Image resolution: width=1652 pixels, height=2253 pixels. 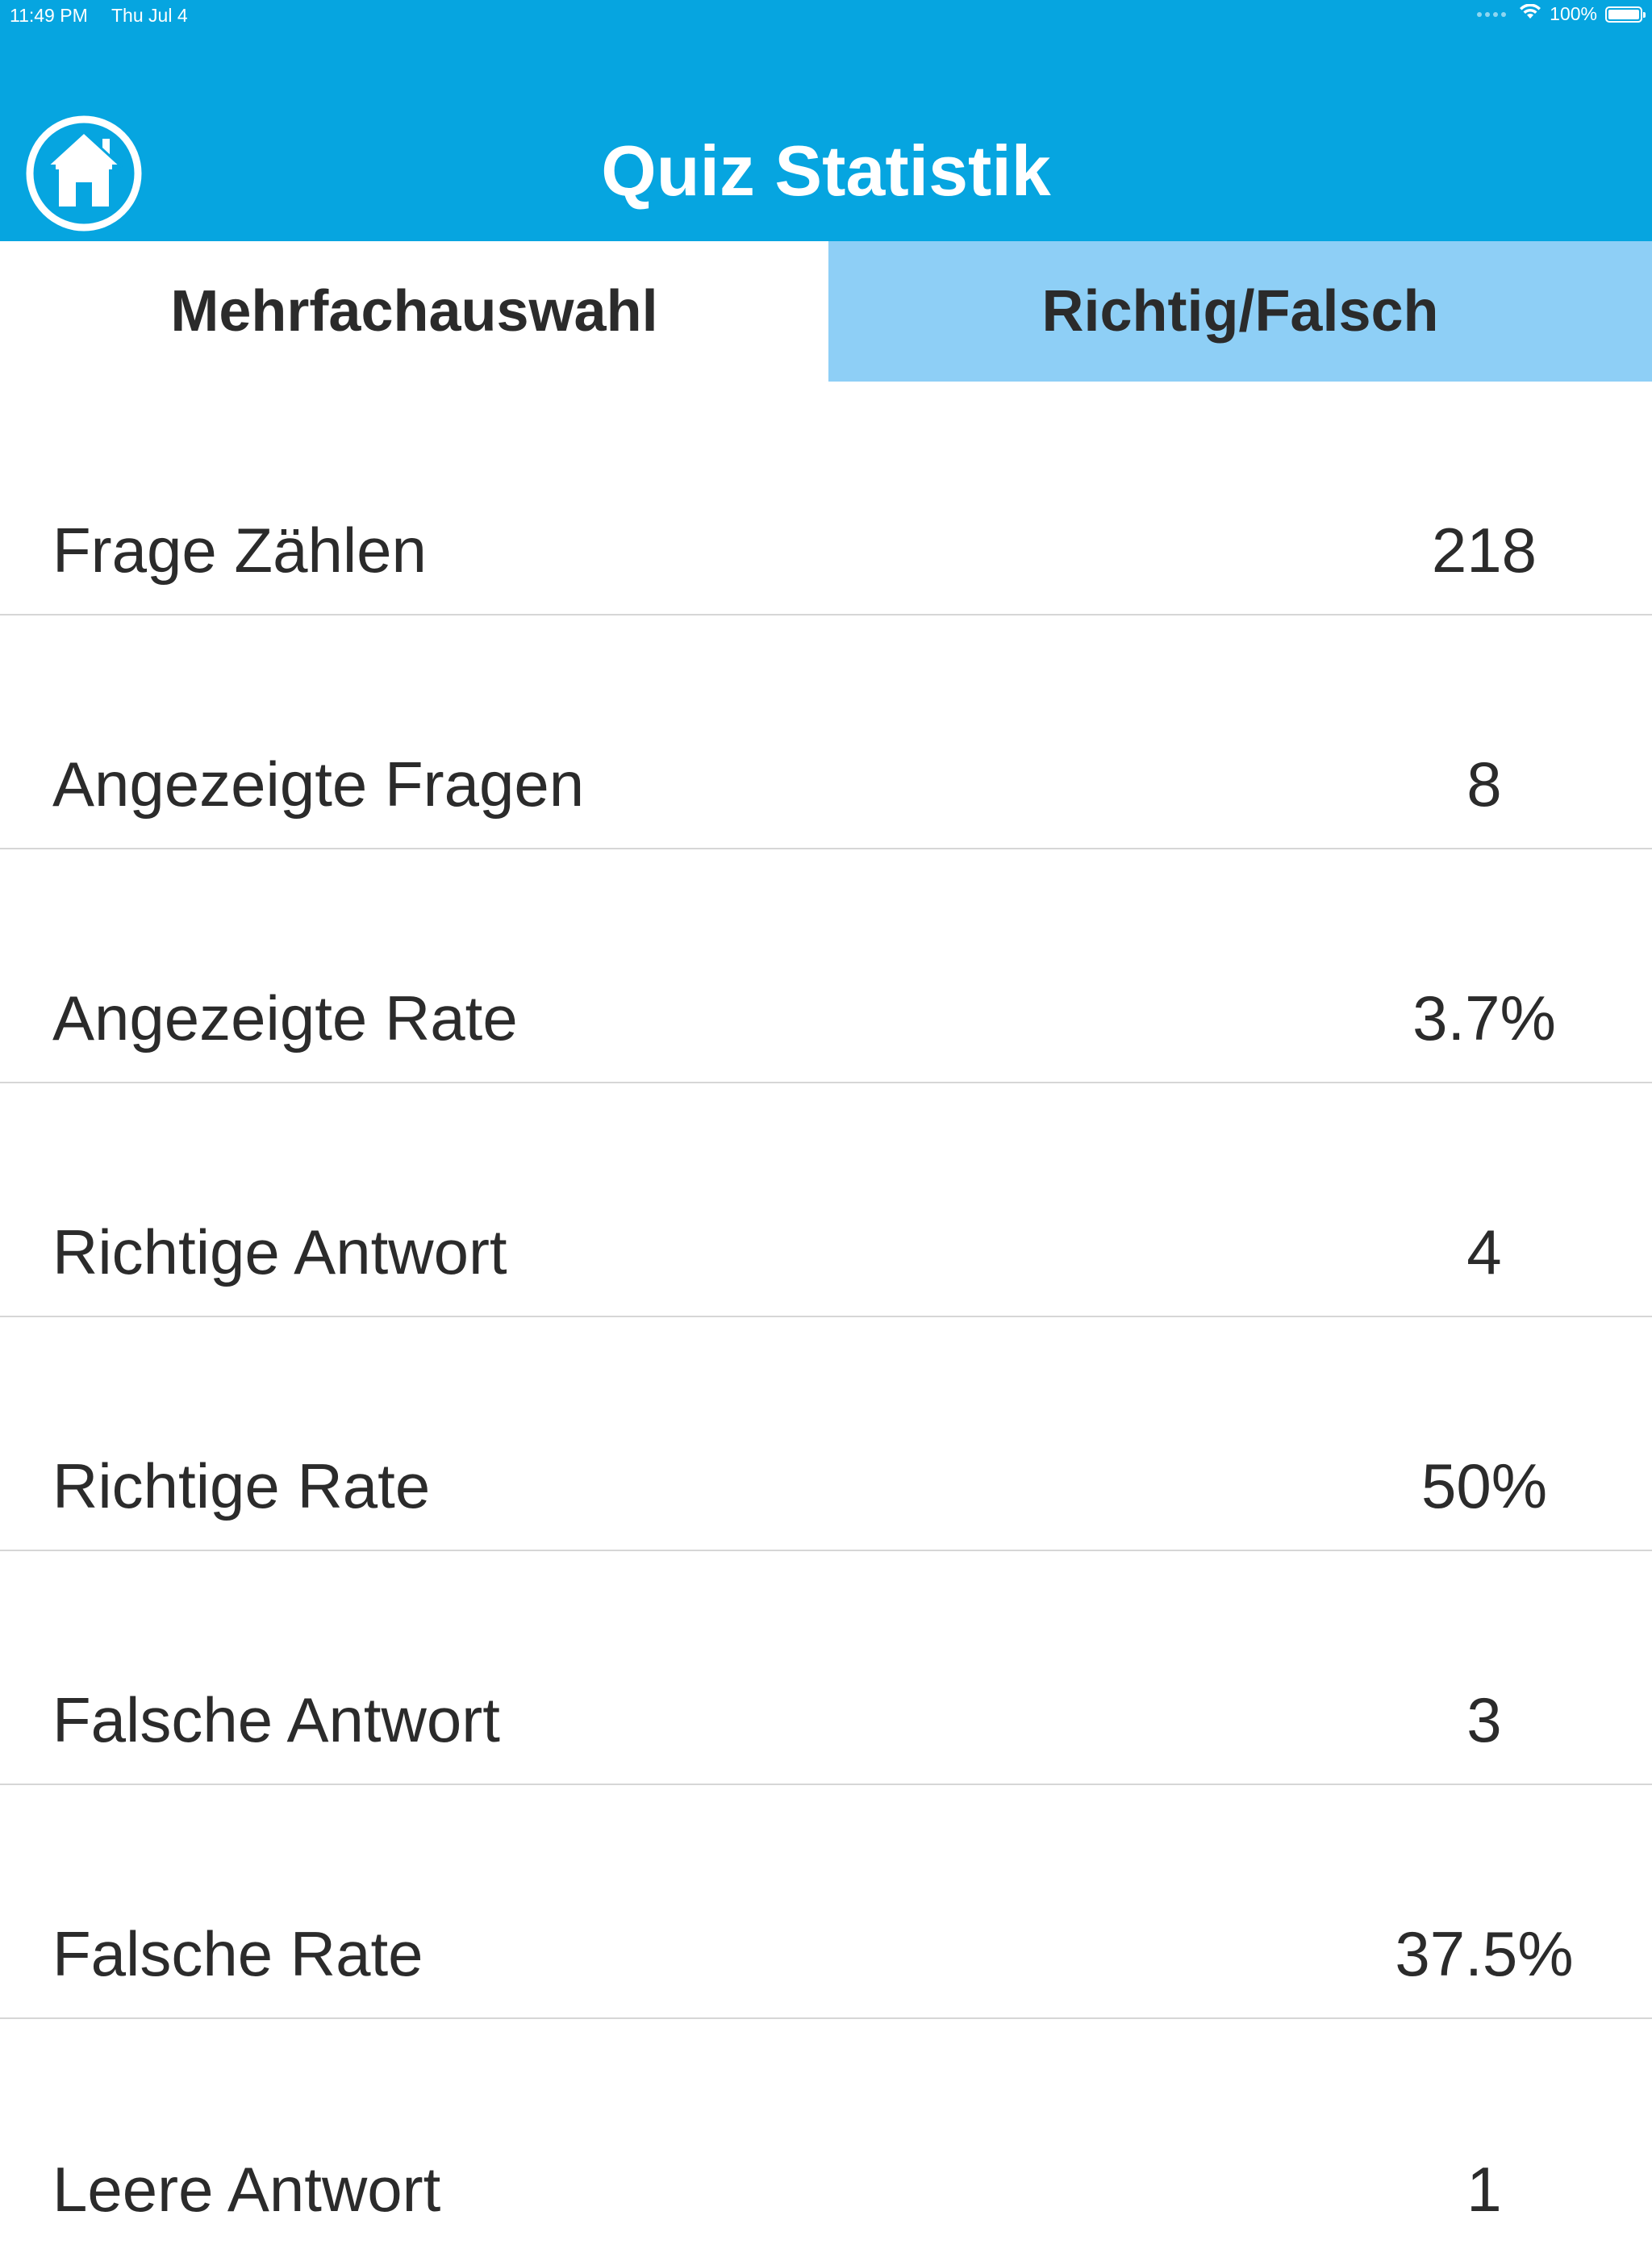 I want to click on header-bar: 11:49 PM Thu Jul 4 100% Quiz Statistik, so click(x=826, y=120).